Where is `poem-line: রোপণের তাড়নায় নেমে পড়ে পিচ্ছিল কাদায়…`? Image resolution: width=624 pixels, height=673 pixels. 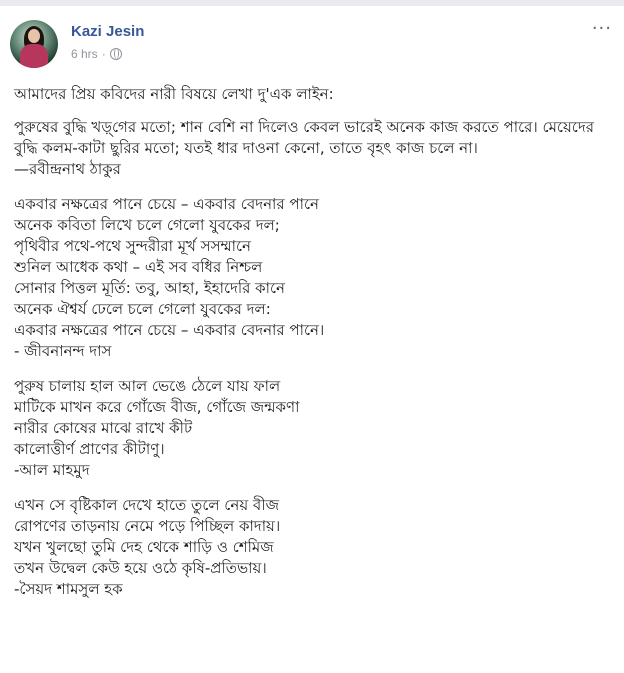
poem-line: রোপণের তাড়নায় নেমে পড়ে পিচ্ছিল কাদায়… is located at coordinates (147, 526).